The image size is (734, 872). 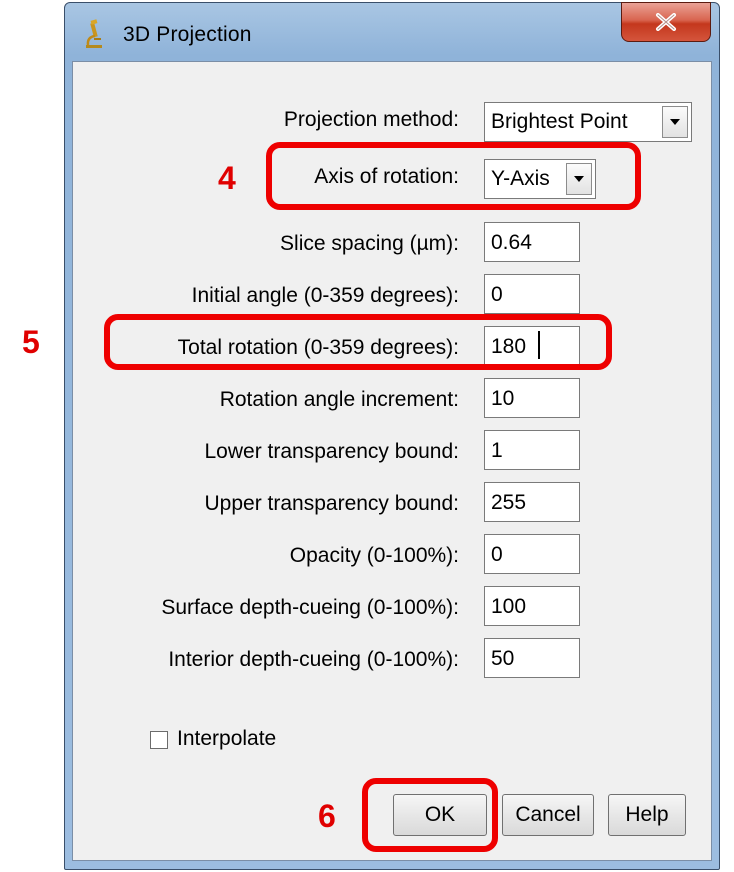 What do you see at coordinates (453, 176) in the screenshot?
I see `annotation-box-axis-of-rotation` at bounding box center [453, 176].